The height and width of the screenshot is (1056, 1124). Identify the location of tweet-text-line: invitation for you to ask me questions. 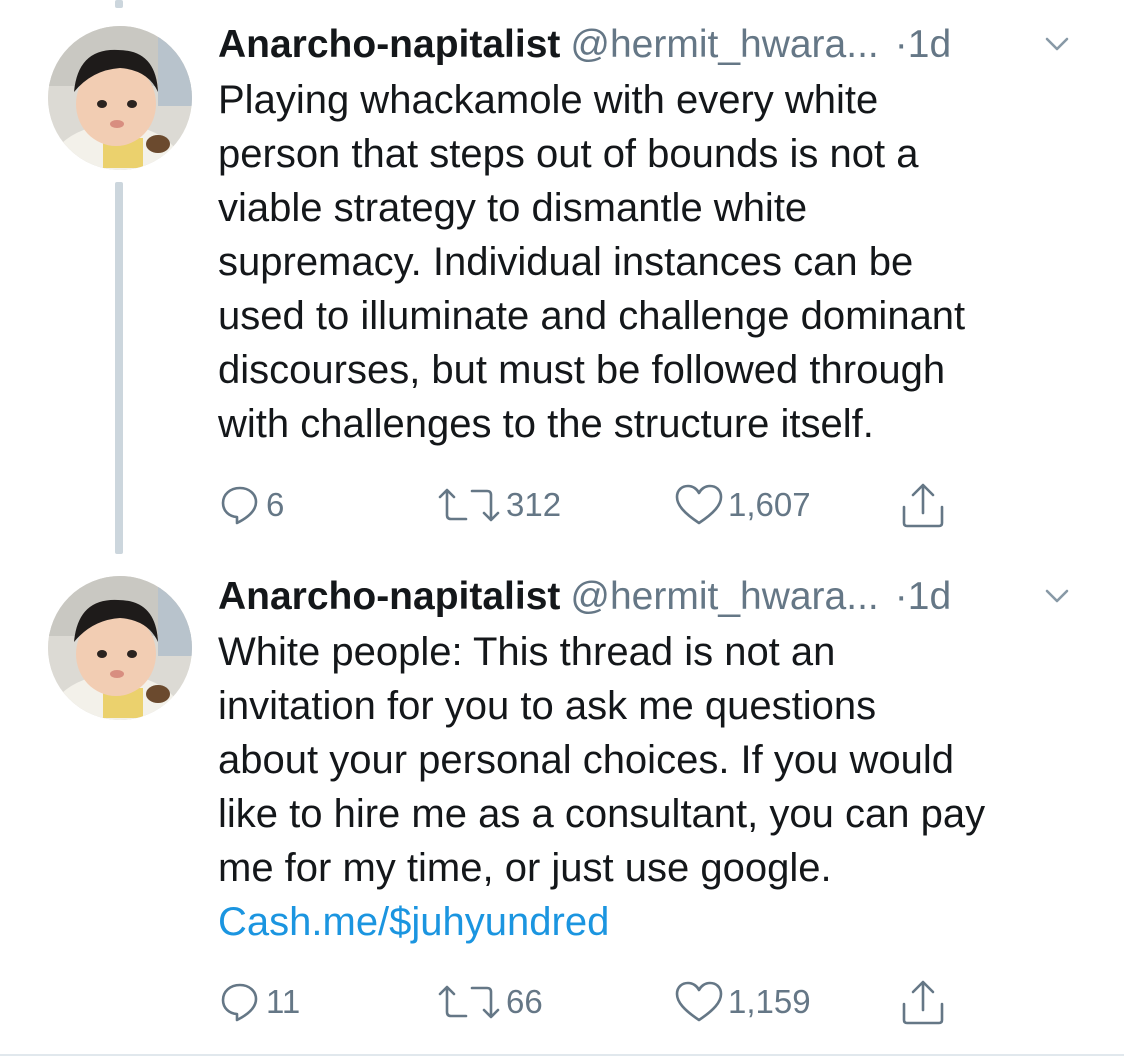
(547, 706).